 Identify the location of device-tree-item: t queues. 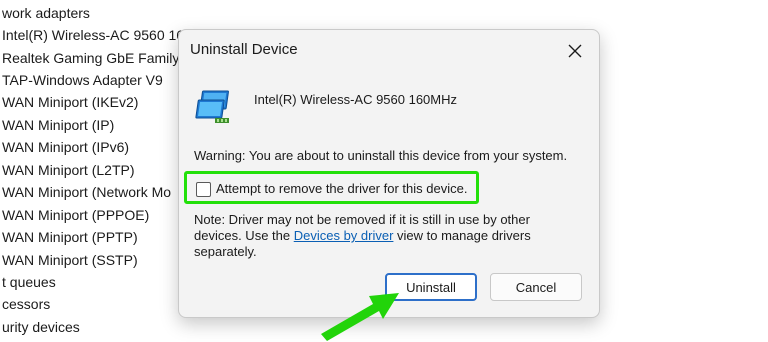
(29, 282).